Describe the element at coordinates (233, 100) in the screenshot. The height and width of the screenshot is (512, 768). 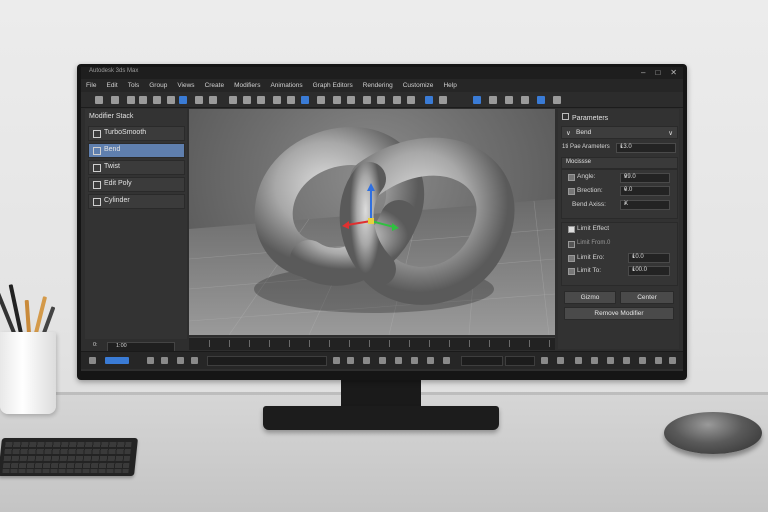
I see `move-icon` at that location.